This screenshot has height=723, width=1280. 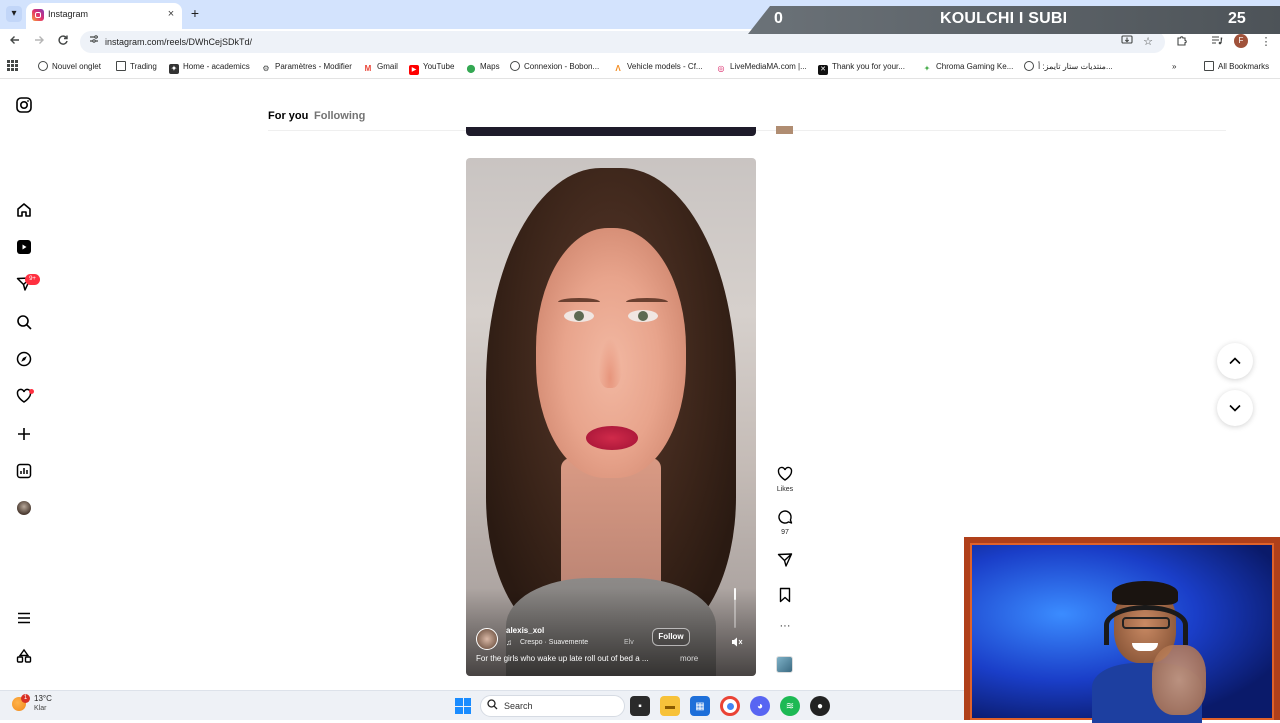 What do you see at coordinates (612, 438) in the screenshot?
I see `reel-subject-lips` at bounding box center [612, 438].